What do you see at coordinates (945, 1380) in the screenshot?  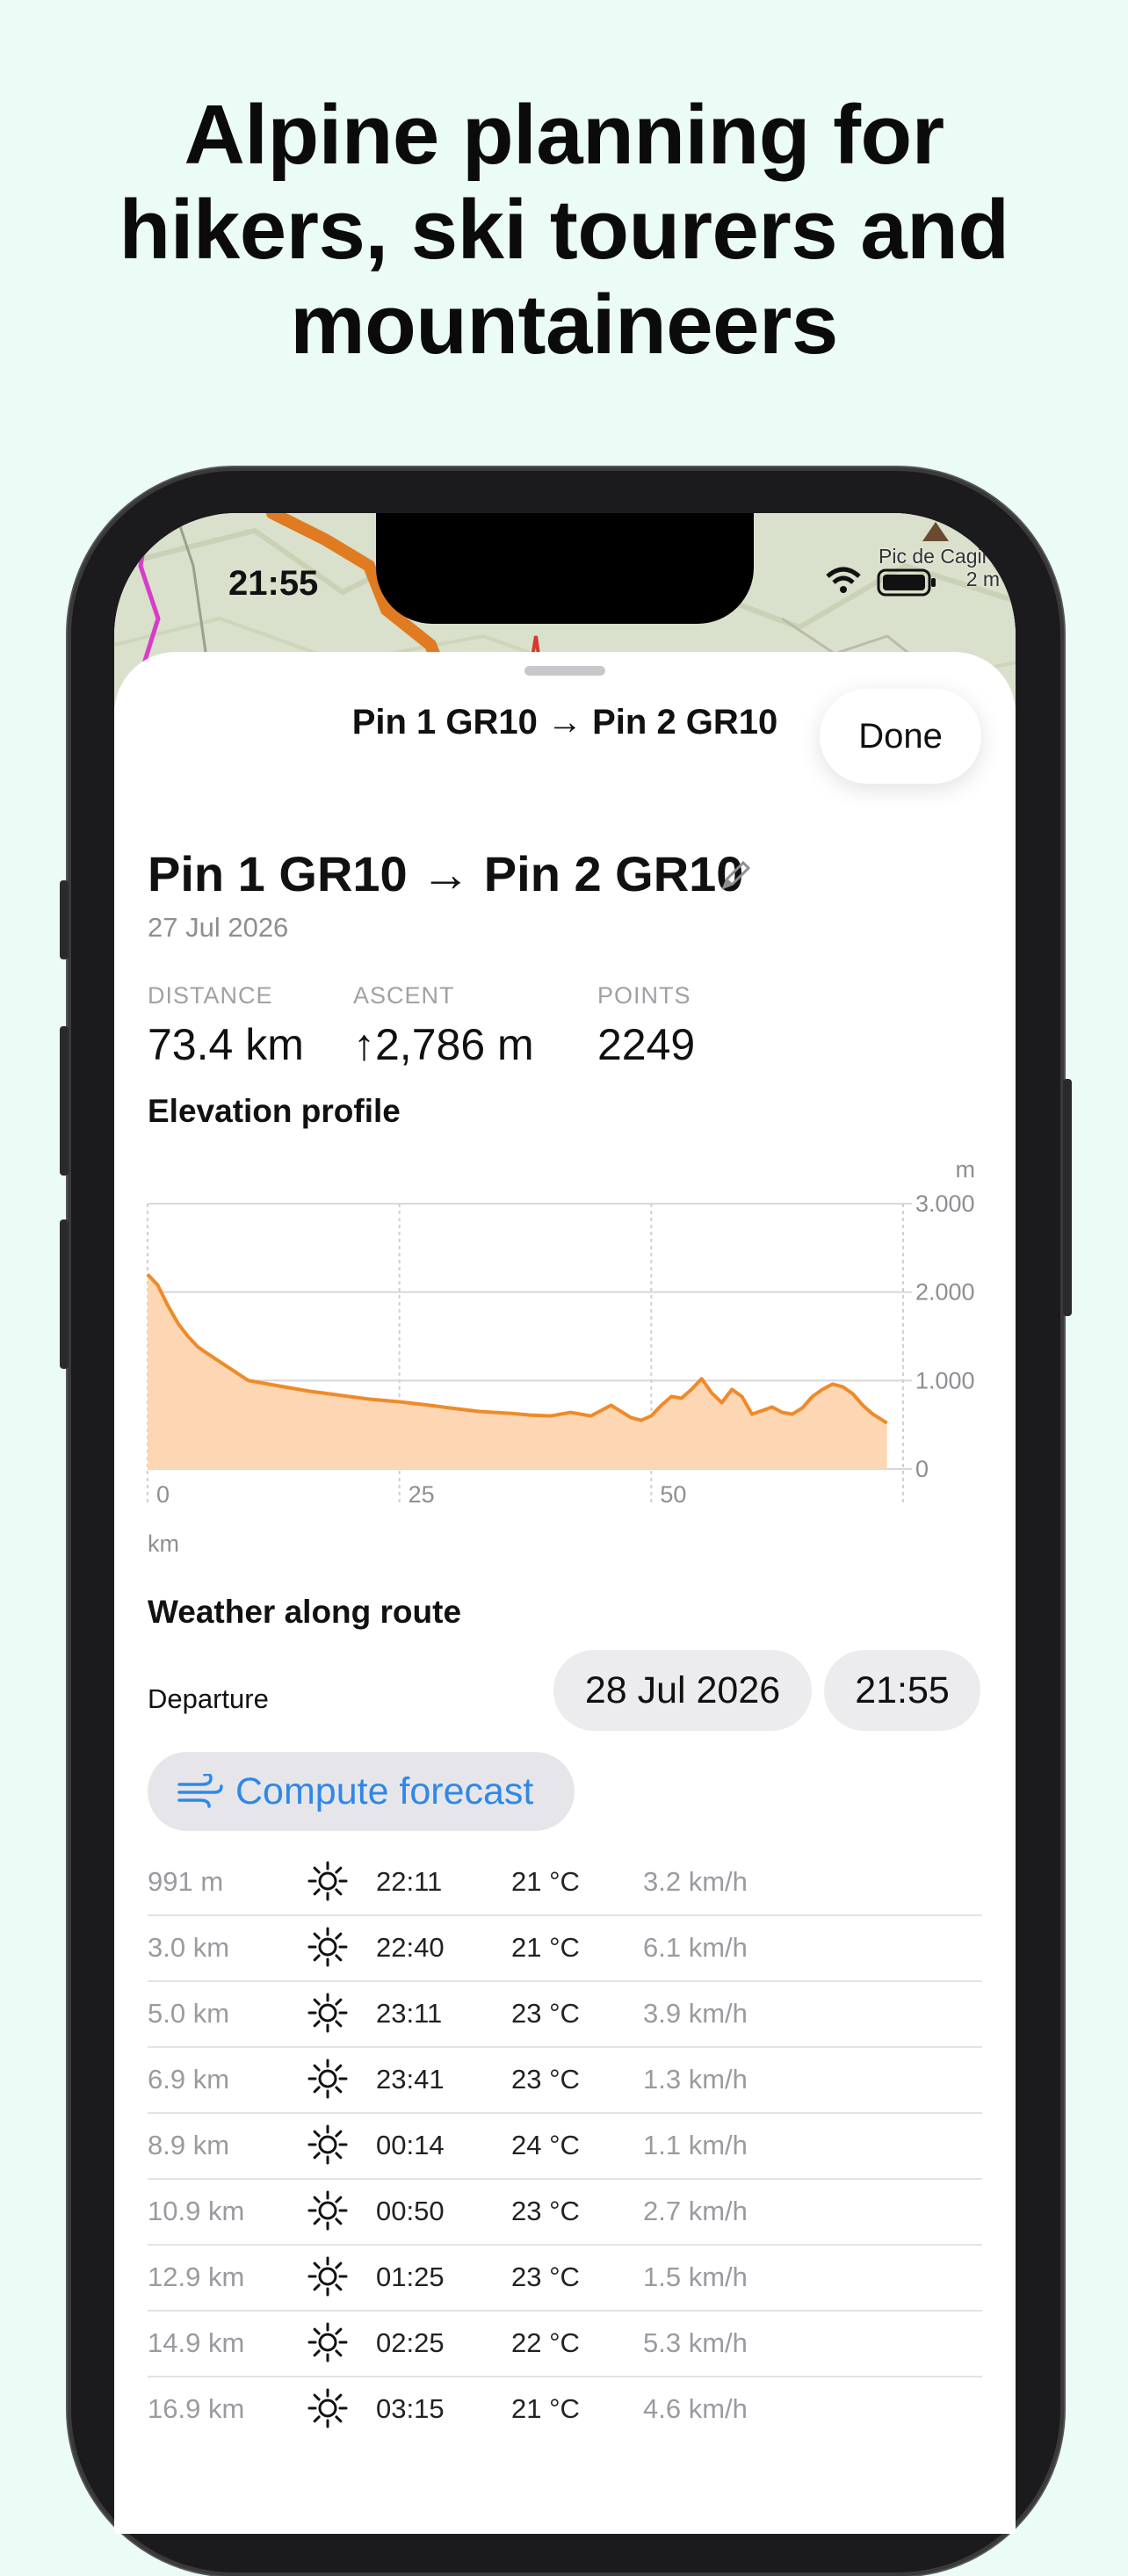 I see `y-tick-label: 1.000` at bounding box center [945, 1380].